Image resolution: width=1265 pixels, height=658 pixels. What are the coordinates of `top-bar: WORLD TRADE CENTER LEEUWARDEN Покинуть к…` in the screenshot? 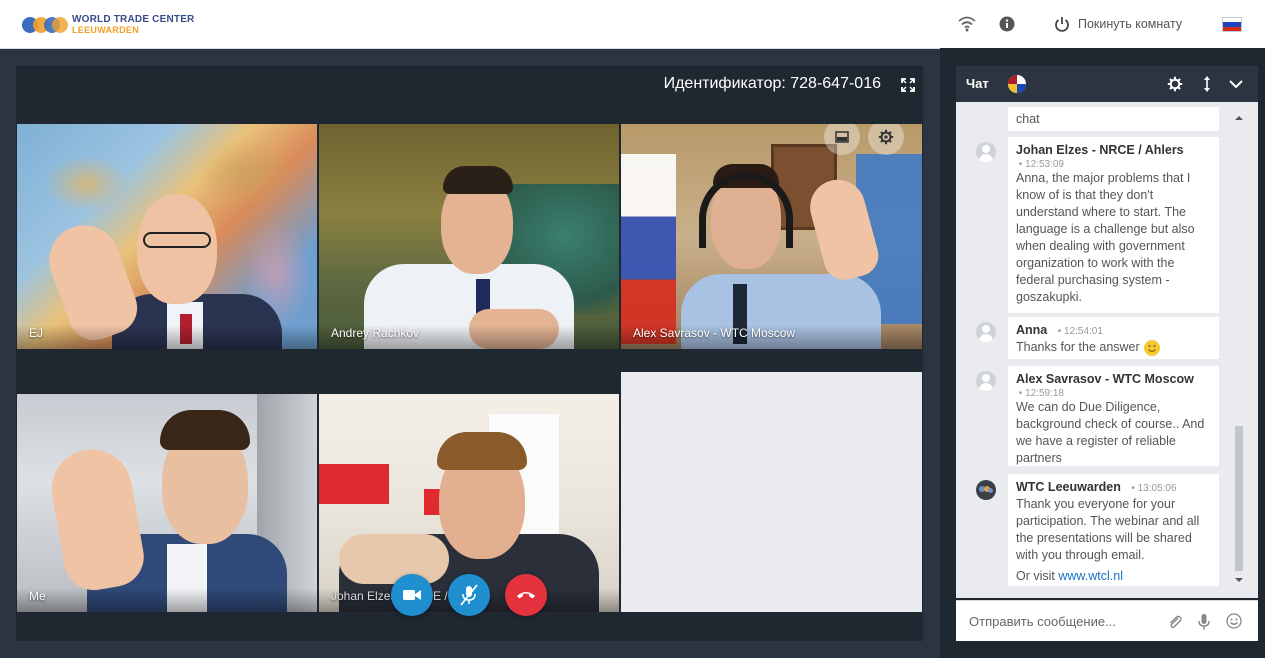 It's located at (632, 24).